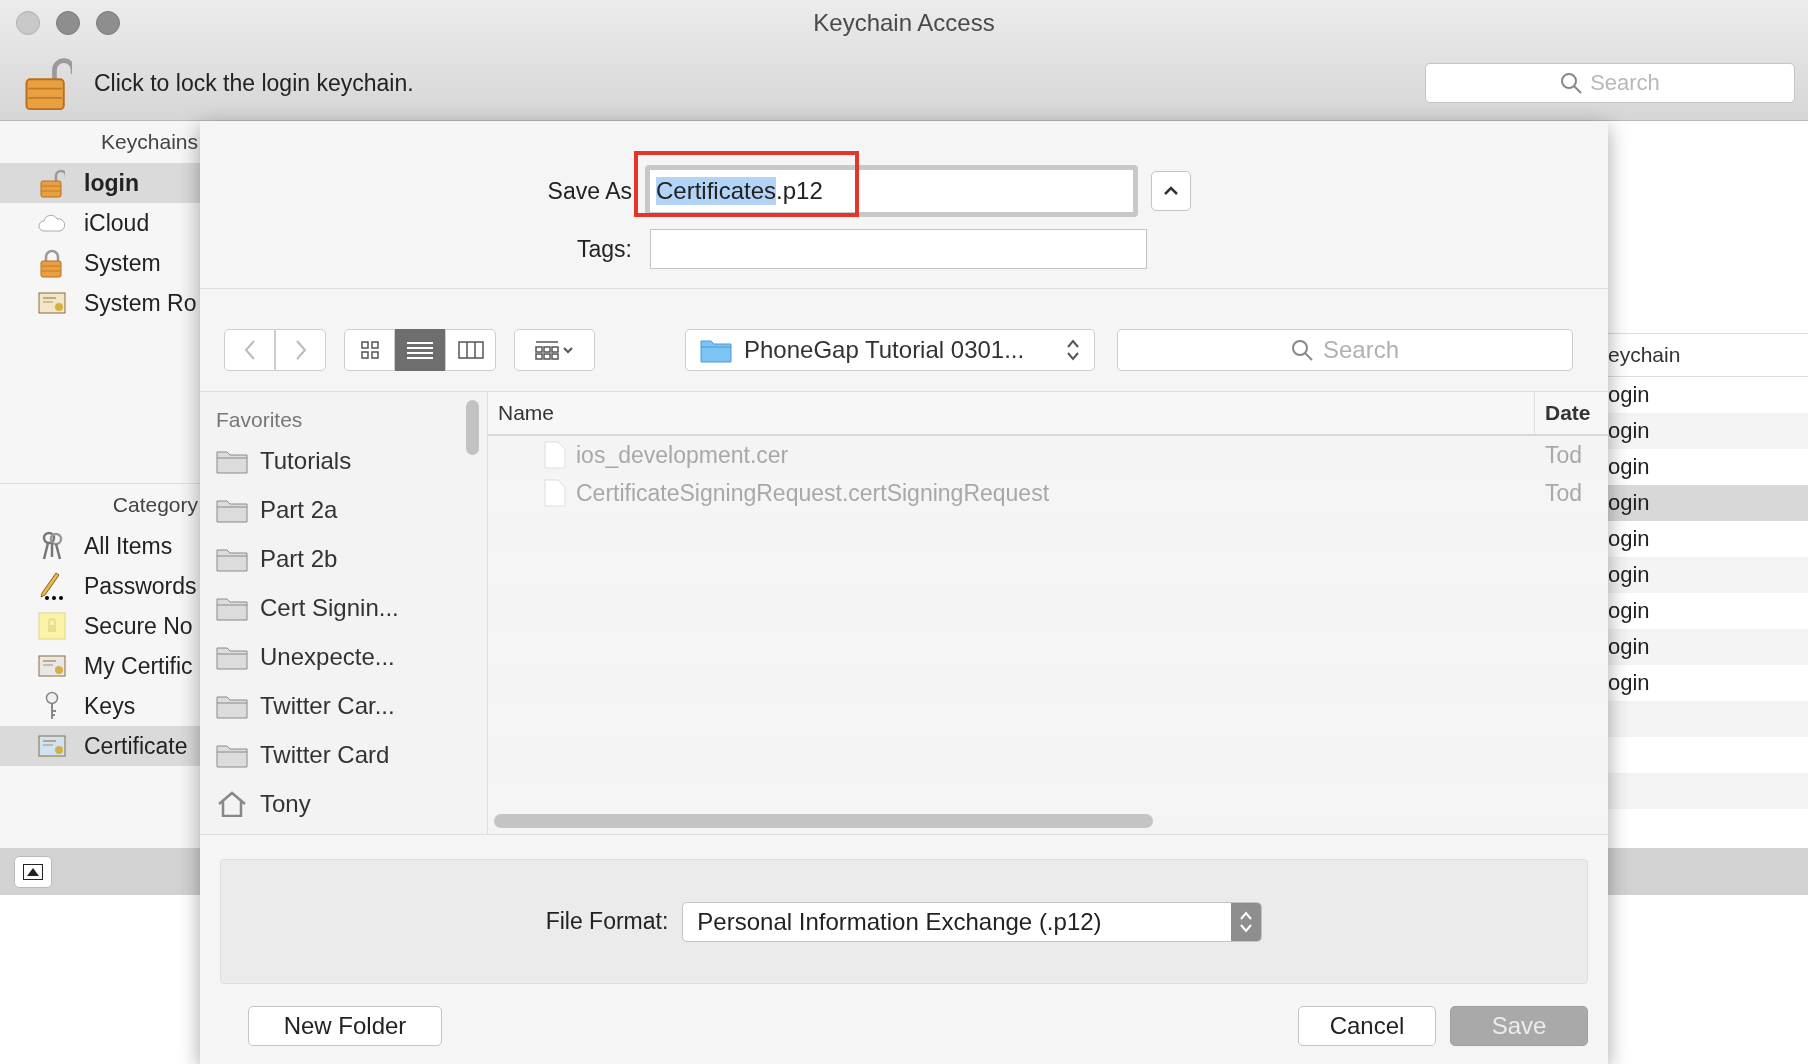 This screenshot has height=1064, width=1808. Describe the element at coordinates (100, 666) in the screenshot. I see `sidebar-item: My Certific` at that location.